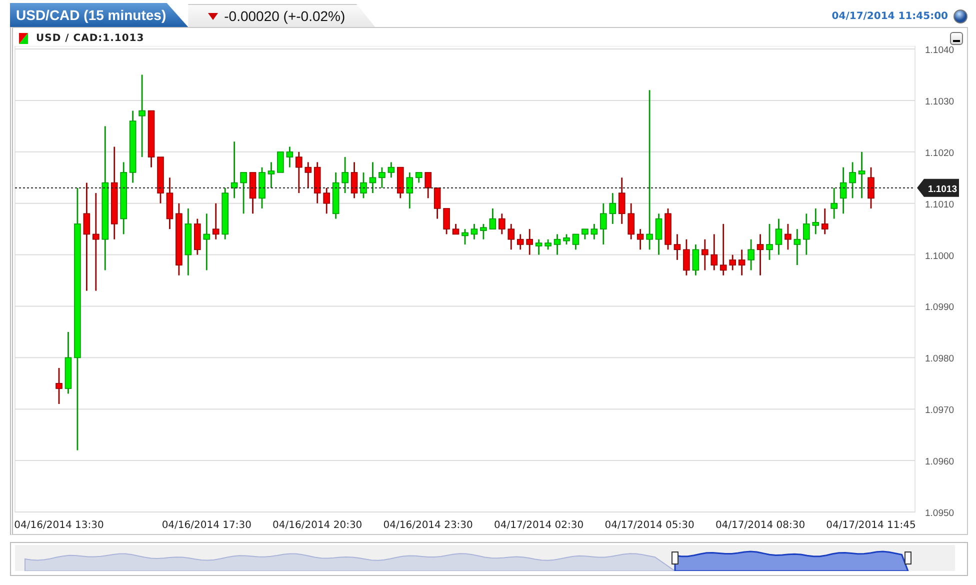 The width and height of the screenshot is (976, 585). Describe the element at coordinates (23, 38) in the screenshot. I see `legend-swatch-icon` at that location.